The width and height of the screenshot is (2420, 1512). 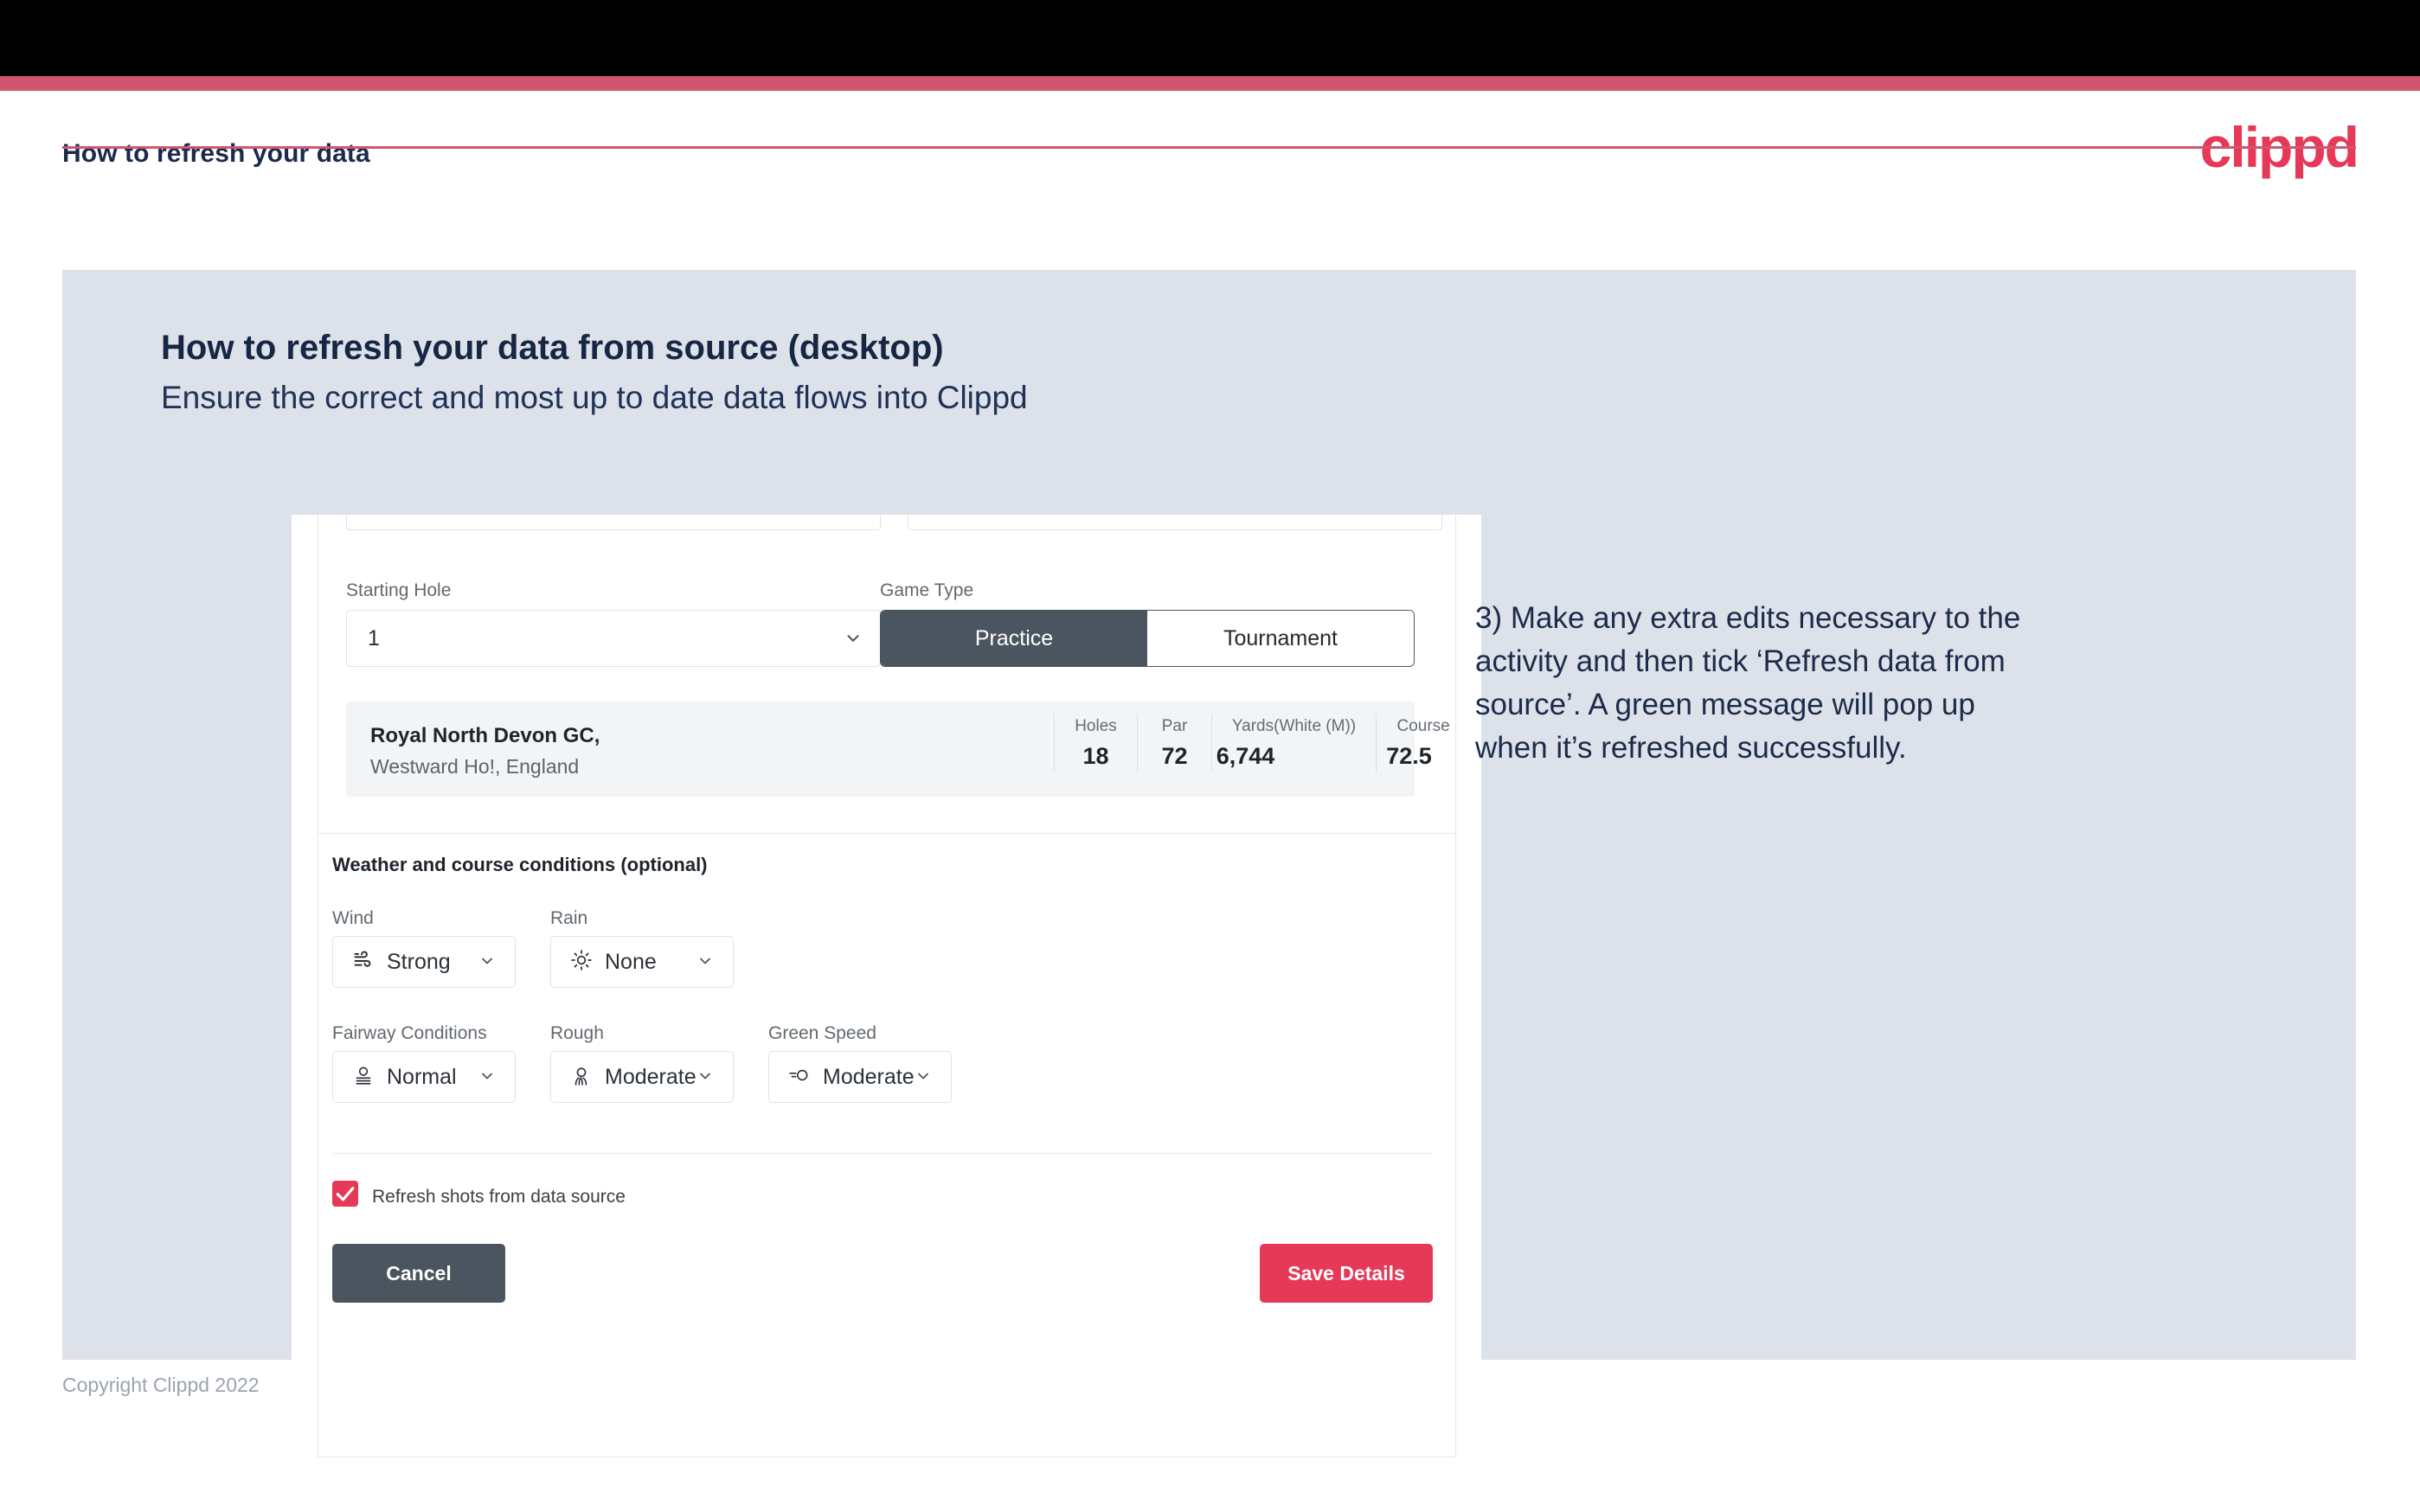 I want to click on course-name: Royal North Devon GC,, so click(x=485, y=735).